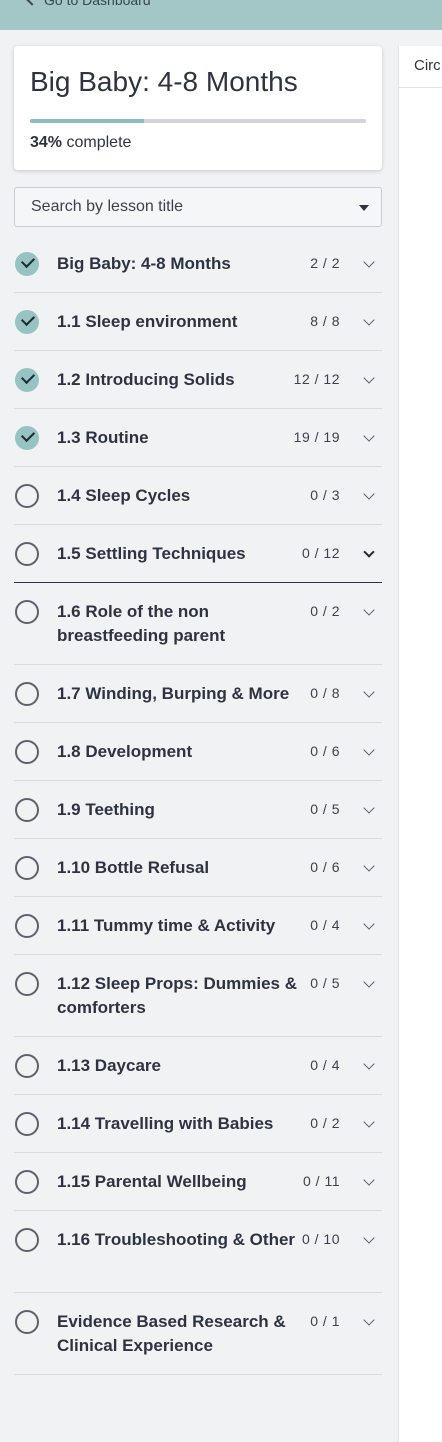 The image size is (442, 1442). What do you see at coordinates (46, 142) in the screenshot?
I see `progress-percent: 34%` at bounding box center [46, 142].